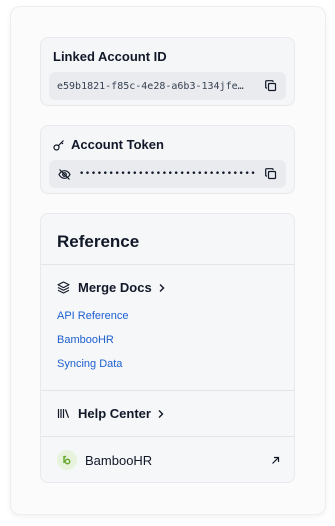 The height and width of the screenshot is (526, 335). I want to click on key-icon, so click(59, 145).